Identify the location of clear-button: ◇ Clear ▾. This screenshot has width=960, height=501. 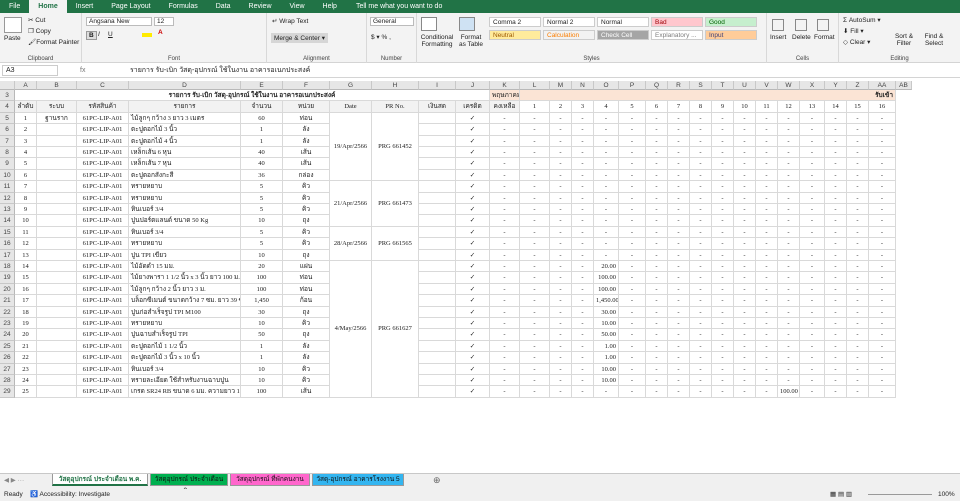
(856, 42).